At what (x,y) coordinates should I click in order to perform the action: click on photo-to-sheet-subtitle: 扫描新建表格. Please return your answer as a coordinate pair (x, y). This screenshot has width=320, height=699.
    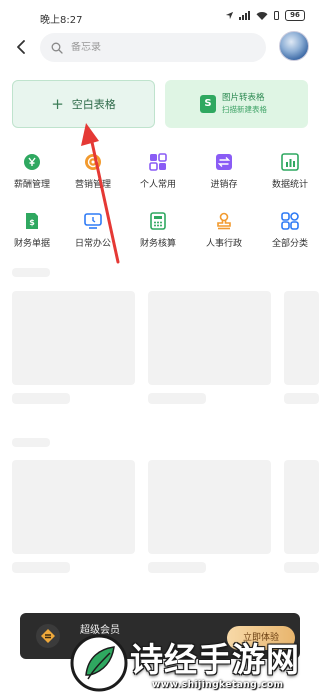
    Looking at the image, I should click on (244, 109).